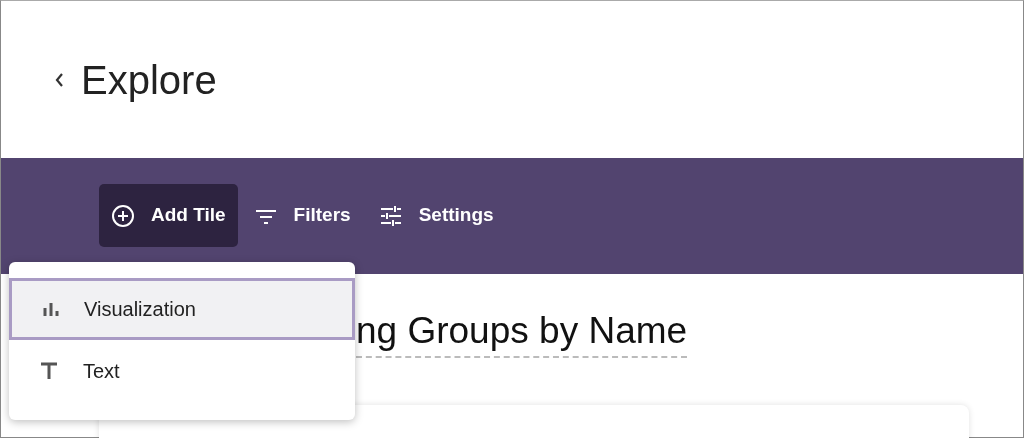  I want to click on bar-chart-icon, so click(51, 309).